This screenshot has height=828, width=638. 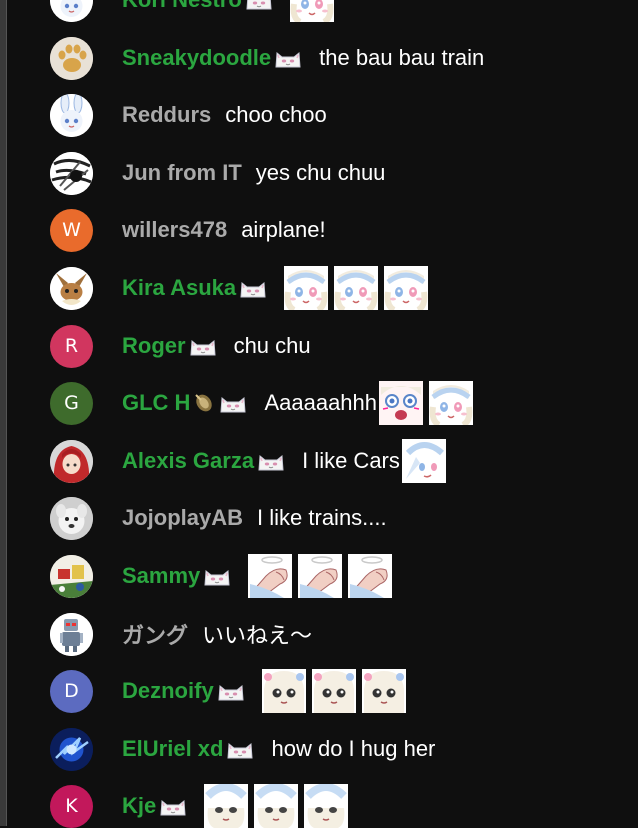 I want to click on letter-avatar: W, so click(x=71, y=230).